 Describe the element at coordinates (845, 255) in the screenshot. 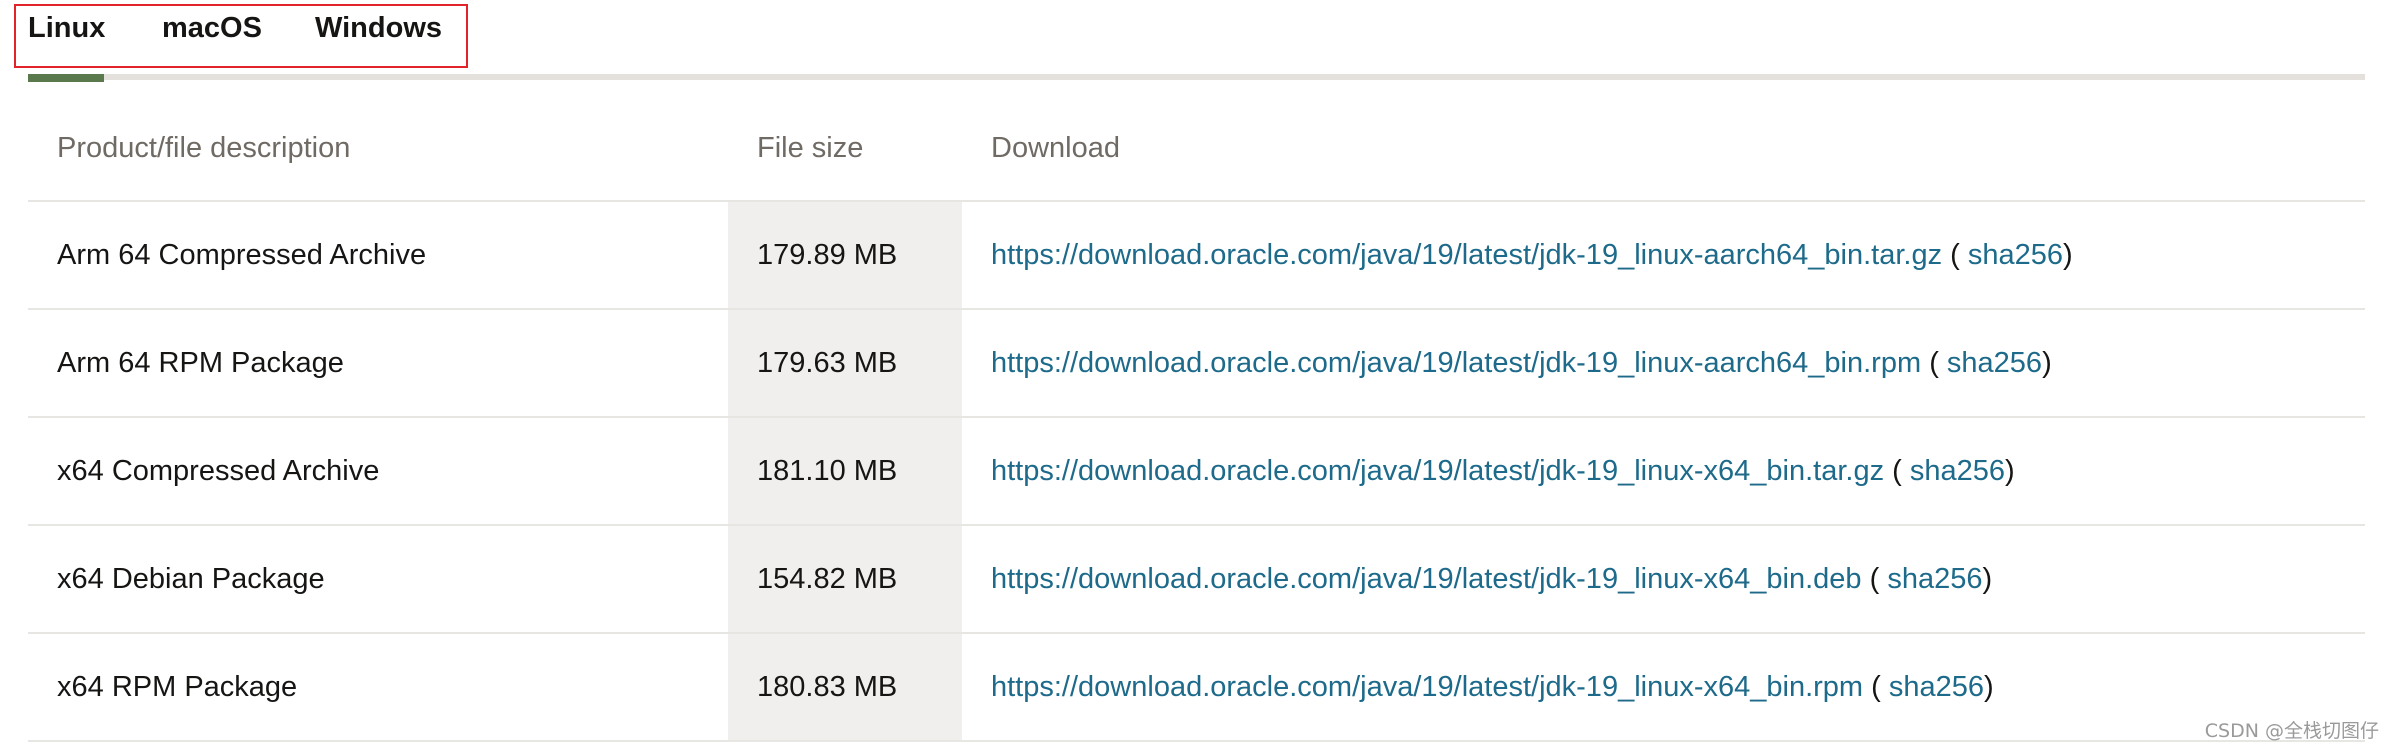

I see `row-file-size: 179.89 MB` at that location.